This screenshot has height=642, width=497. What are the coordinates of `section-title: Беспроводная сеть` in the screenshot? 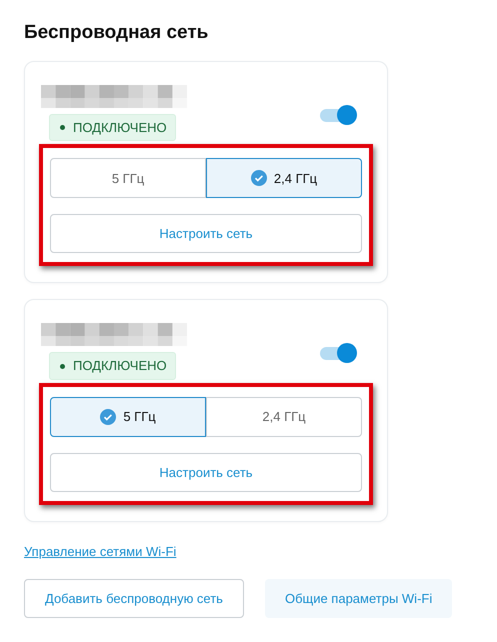 It's located at (117, 33).